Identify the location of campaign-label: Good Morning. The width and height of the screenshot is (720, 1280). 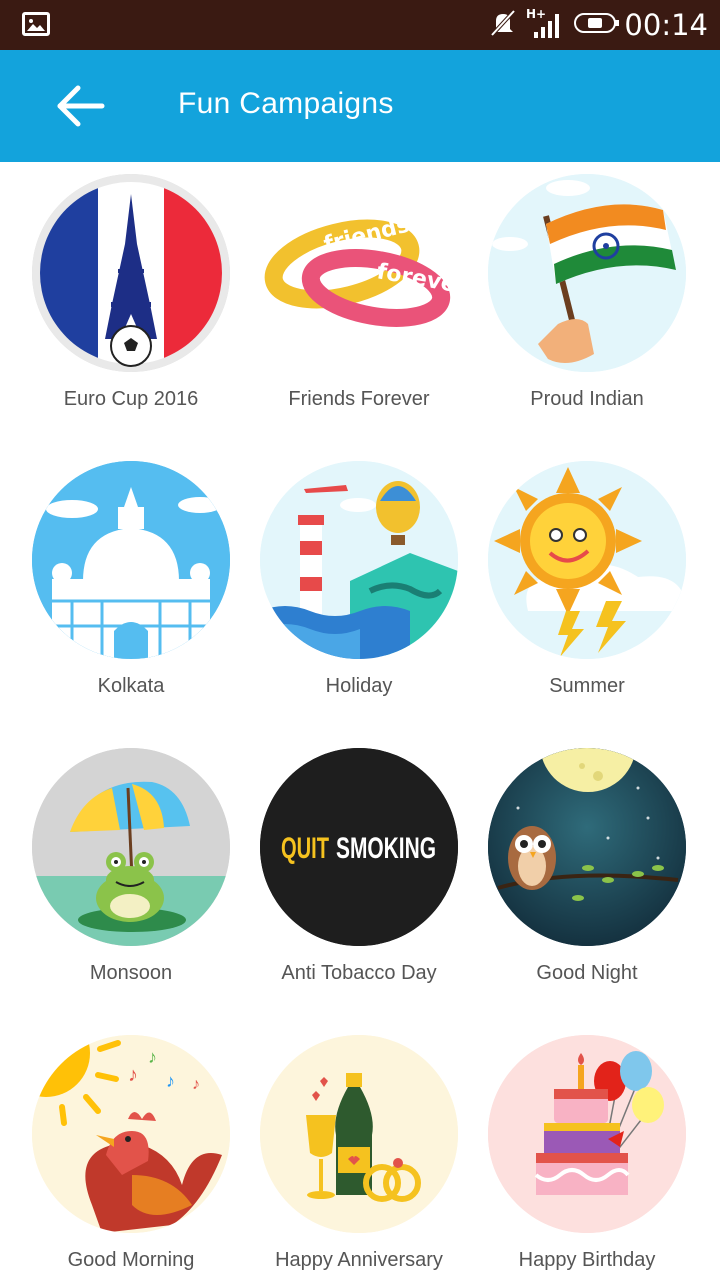
(131, 1260).